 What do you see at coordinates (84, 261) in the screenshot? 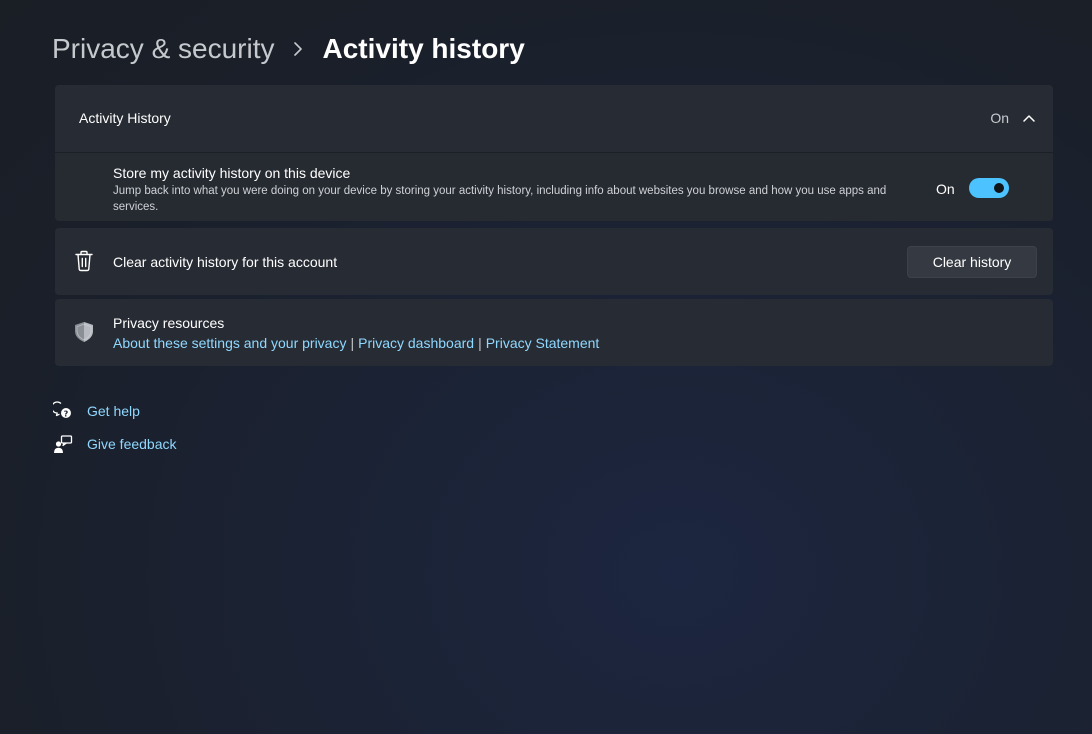
I see `trash-icon` at bounding box center [84, 261].